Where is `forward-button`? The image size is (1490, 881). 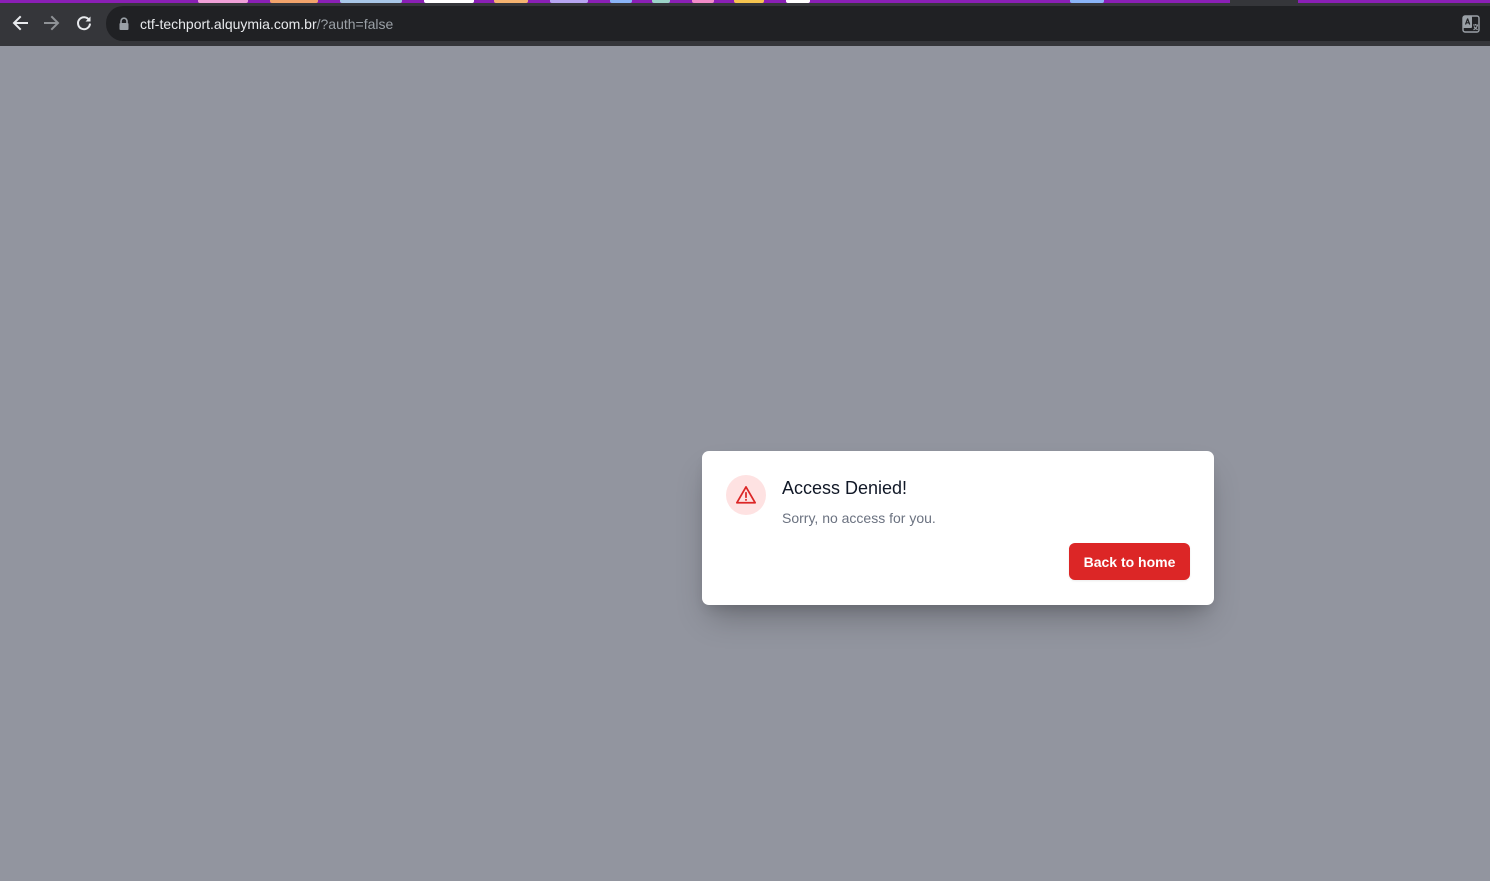 forward-button is located at coordinates (52, 23).